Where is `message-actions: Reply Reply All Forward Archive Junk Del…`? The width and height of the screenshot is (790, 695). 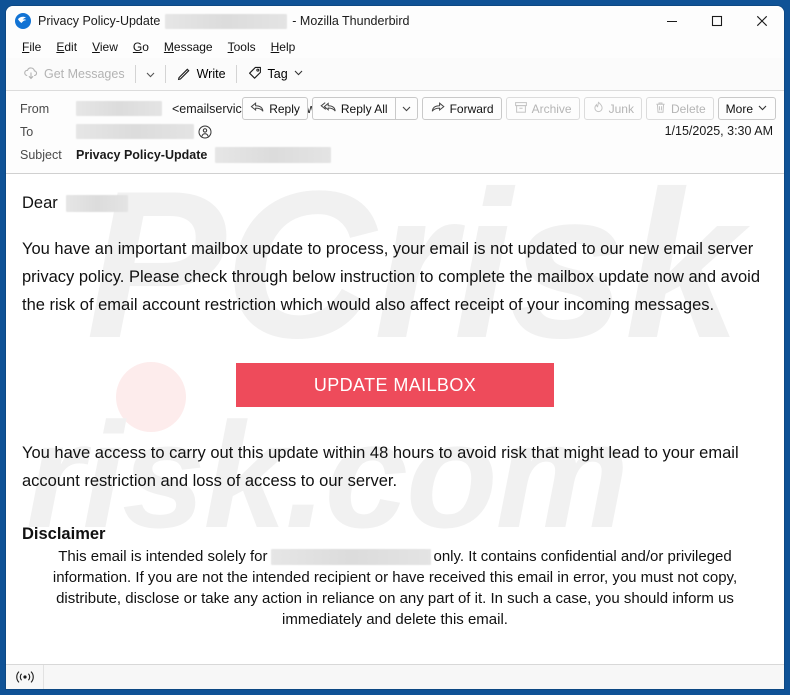
message-actions: Reply Reply All Forward Archive Junk Del… is located at coordinates (509, 108).